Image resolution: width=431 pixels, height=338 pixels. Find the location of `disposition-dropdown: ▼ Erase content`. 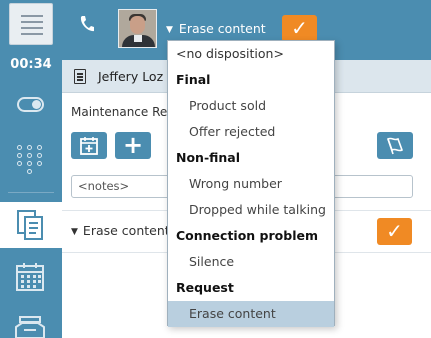

disposition-dropdown: ▼ Erase content is located at coordinates (216, 28).